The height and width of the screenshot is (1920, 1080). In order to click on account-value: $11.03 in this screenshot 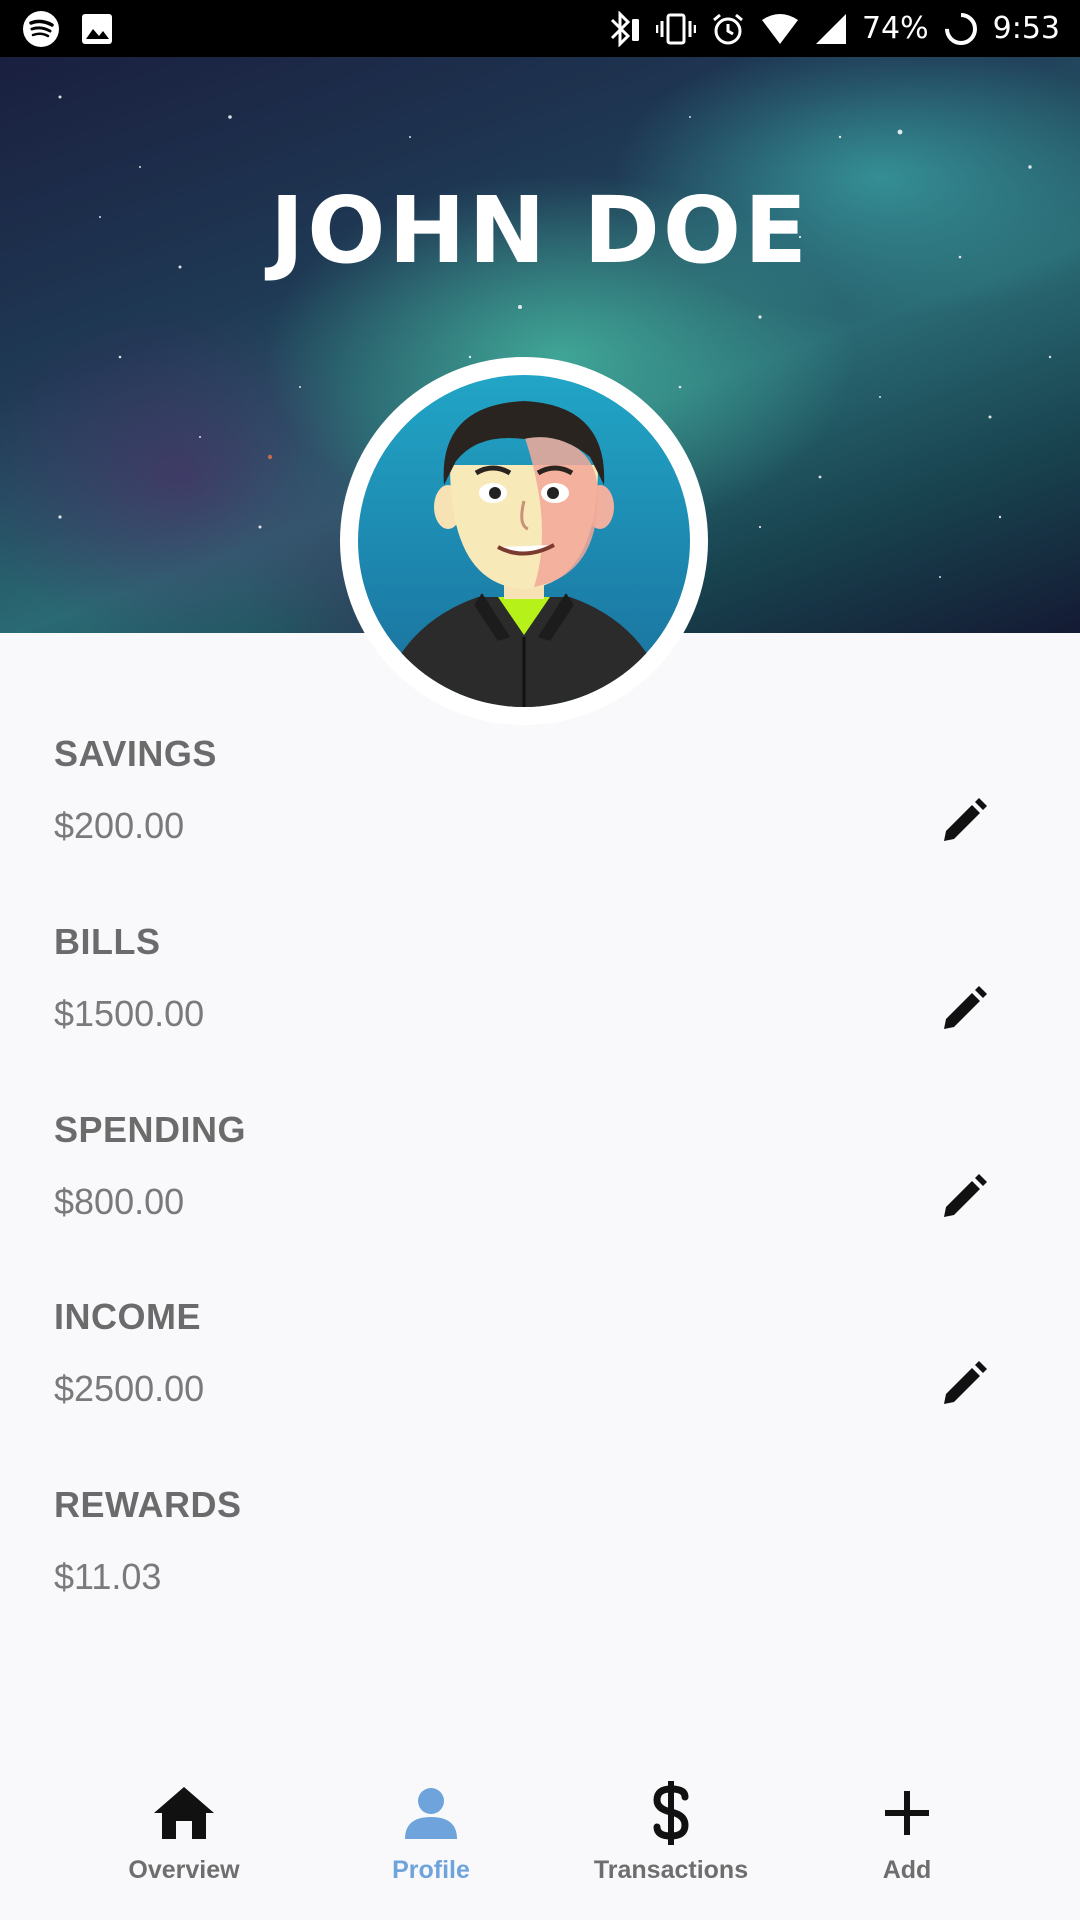, I will do `click(108, 1576)`.